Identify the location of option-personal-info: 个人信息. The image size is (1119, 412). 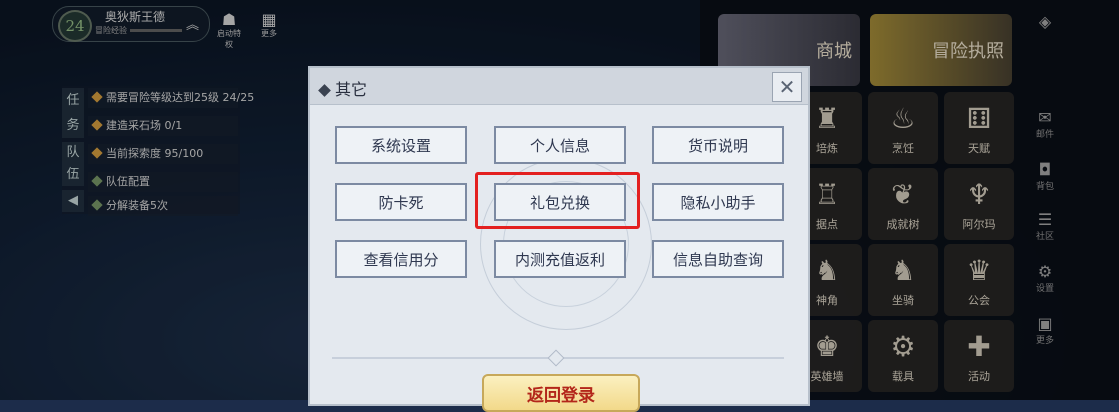
(560, 145).